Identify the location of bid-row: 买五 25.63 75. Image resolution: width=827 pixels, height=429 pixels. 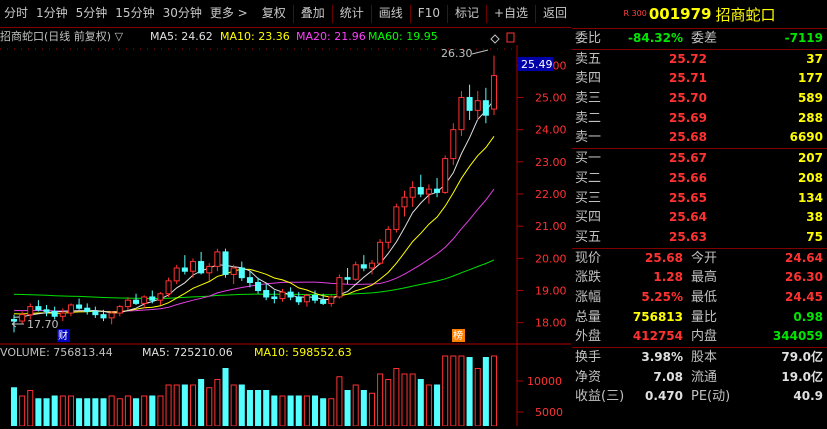
(699, 238).